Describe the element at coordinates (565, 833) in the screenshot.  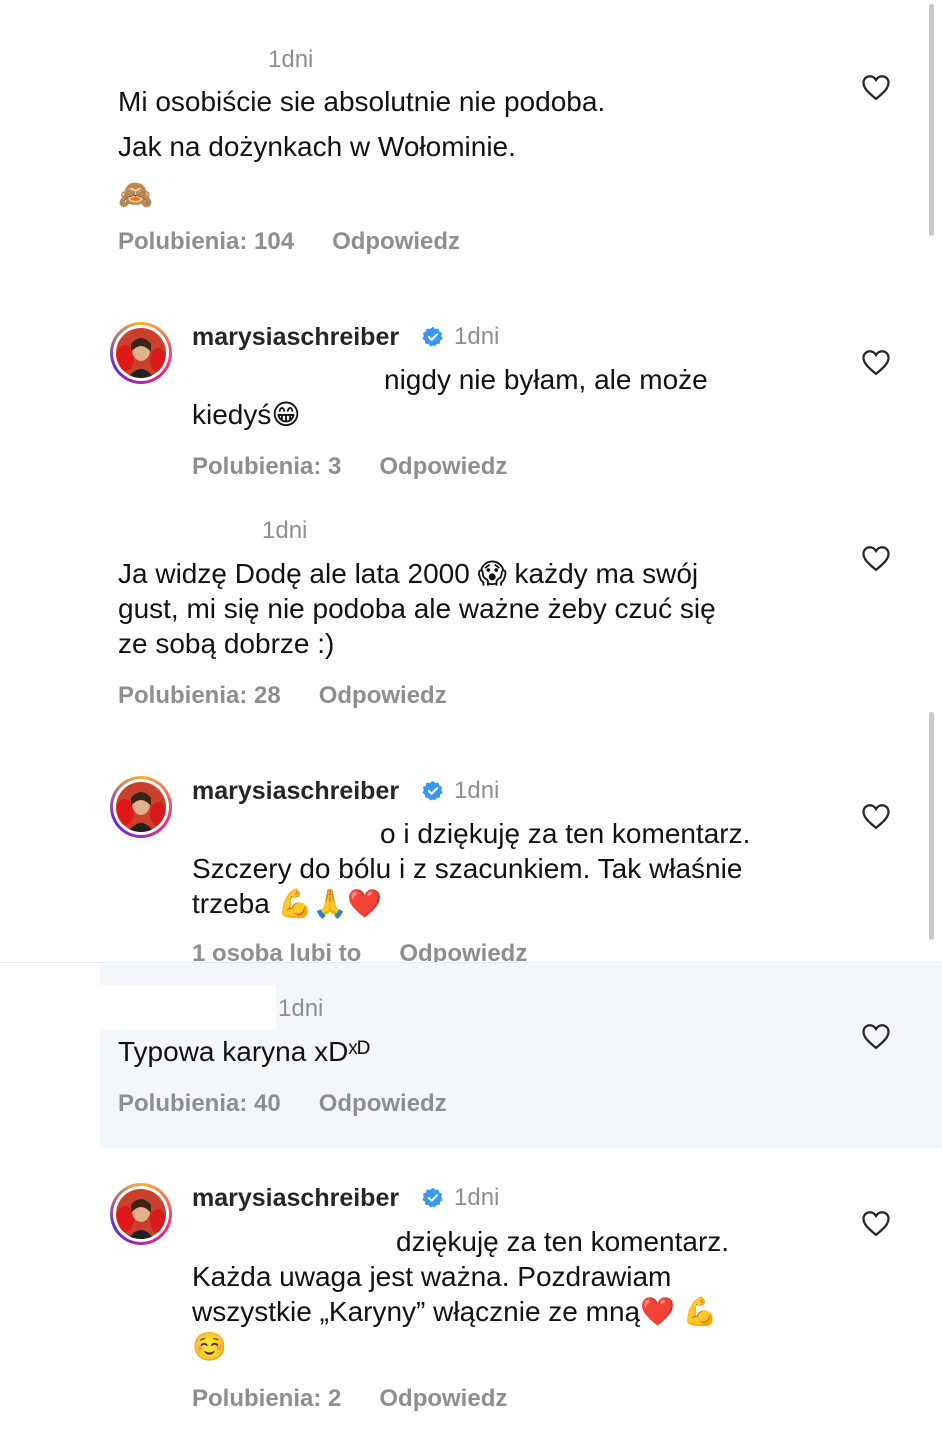
I see `comment-line: o i dziękuję za ten komentarz.` at that location.